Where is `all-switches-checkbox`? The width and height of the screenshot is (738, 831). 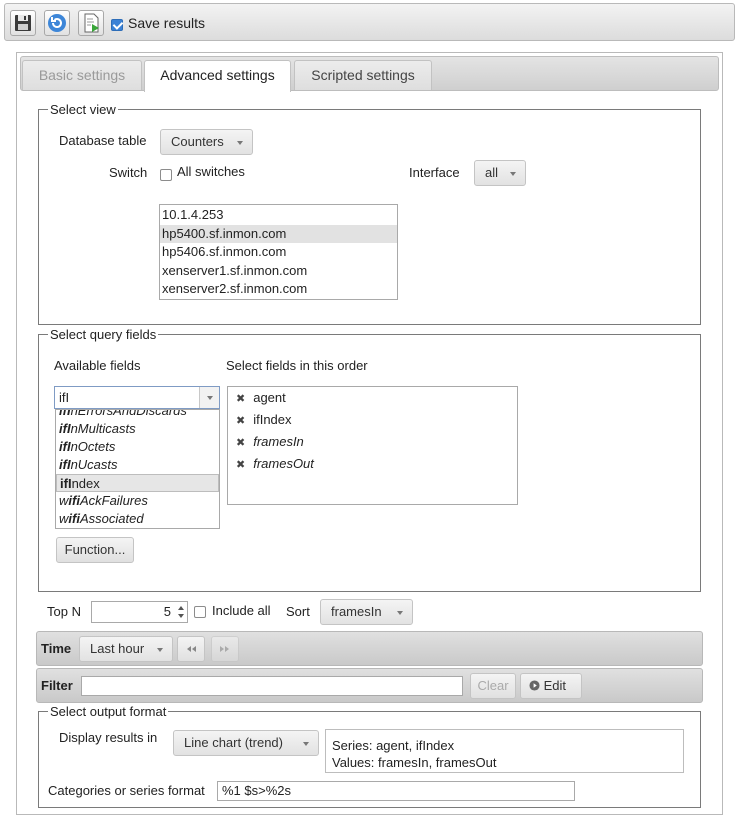 all-switches-checkbox is located at coordinates (166, 175).